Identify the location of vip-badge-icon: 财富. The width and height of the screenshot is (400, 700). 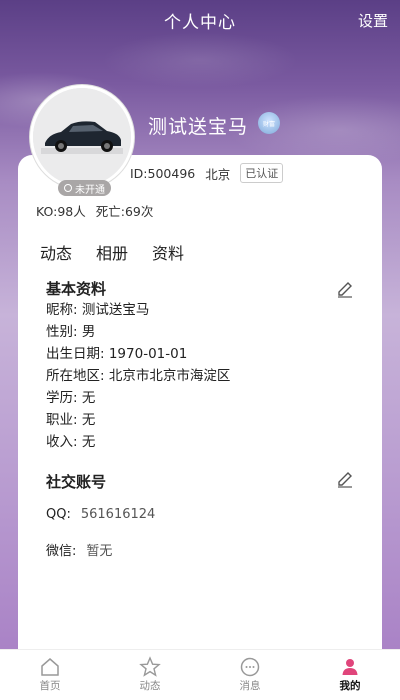
(269, 123).